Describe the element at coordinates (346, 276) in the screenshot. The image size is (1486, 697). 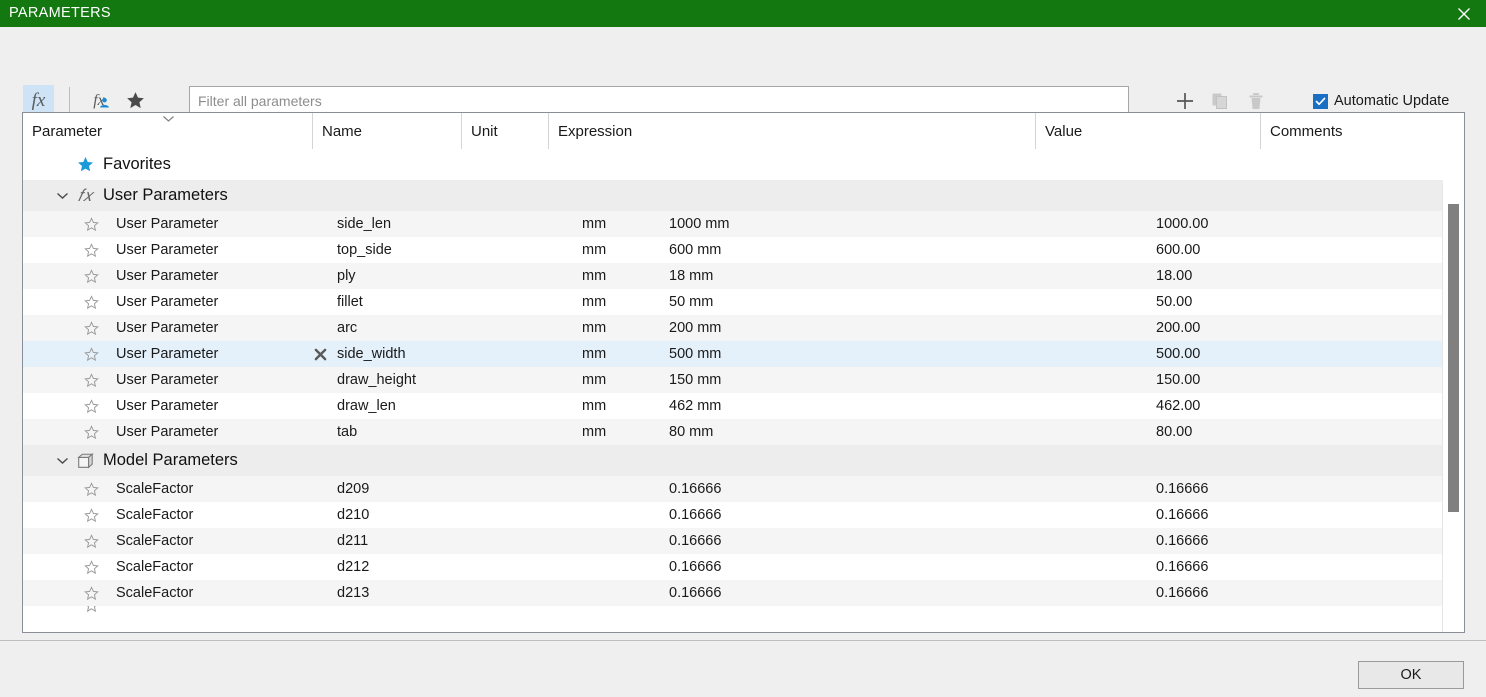
I see `cell-name: ply` at that location.